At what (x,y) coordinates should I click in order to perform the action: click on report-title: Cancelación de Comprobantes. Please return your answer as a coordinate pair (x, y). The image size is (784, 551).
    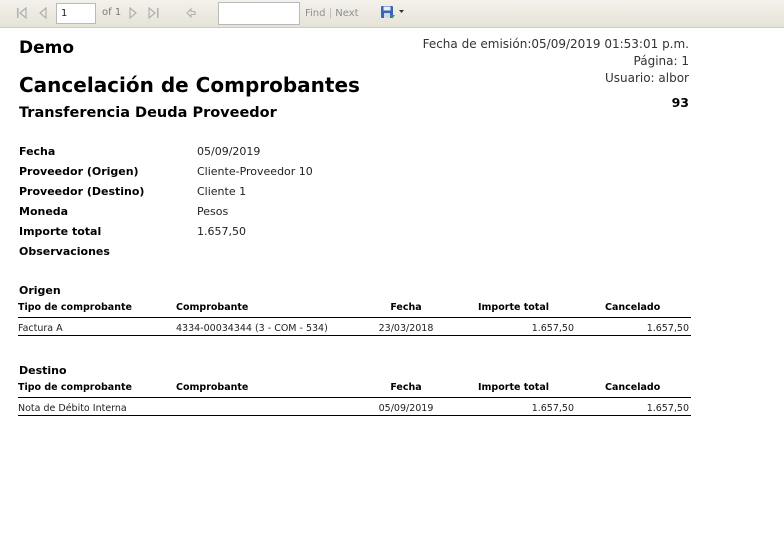
    Looking at the image, I should click on (189, 85).